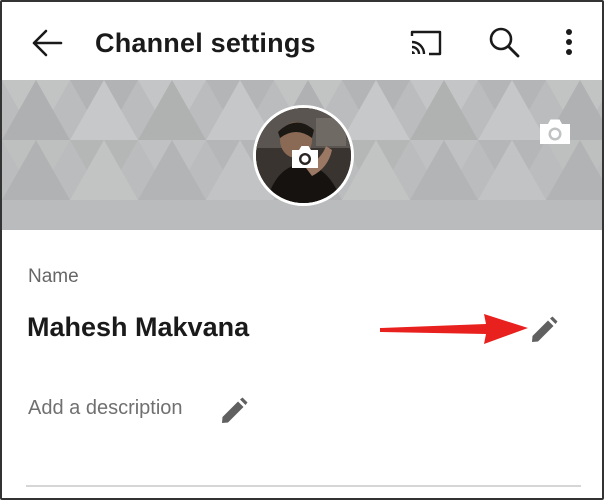 The width and height of the screenshot is (604, 500). What do you see at coordinates (454, 329) in the screenshot?
I see `annotation-arrow` at bounding box center [454, 329].